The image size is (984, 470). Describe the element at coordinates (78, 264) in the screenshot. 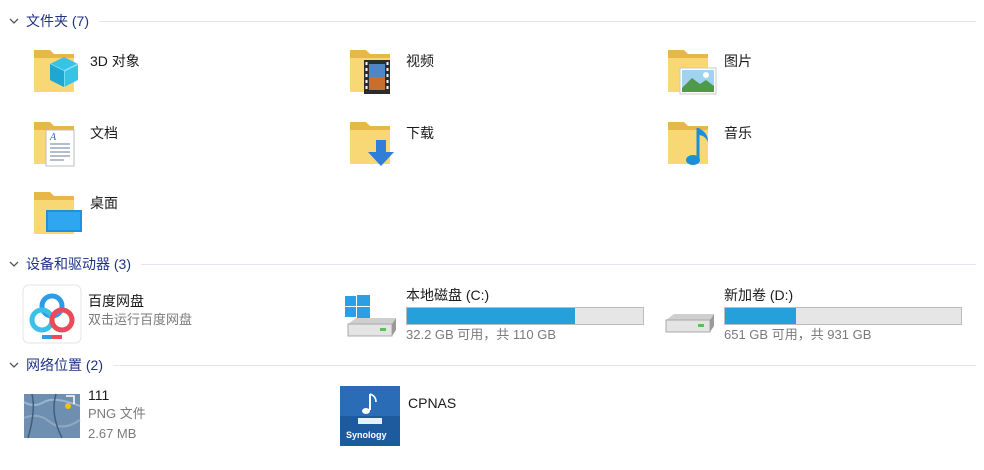

I see `group-title: 设备和驱动器 (3)` at that location.